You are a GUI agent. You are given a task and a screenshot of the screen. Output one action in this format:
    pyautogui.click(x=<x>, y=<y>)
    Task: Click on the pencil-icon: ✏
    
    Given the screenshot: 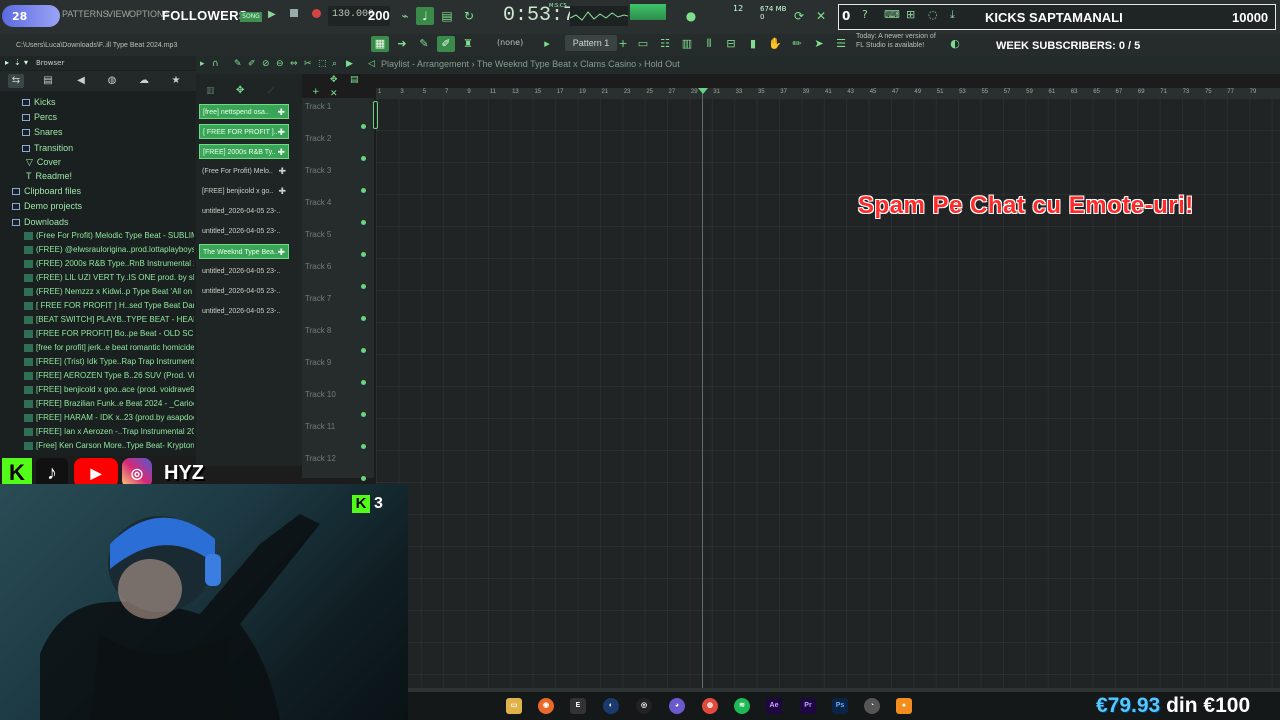 What is the action you would take?
    pyautogui.click(x=797, y=44)
    